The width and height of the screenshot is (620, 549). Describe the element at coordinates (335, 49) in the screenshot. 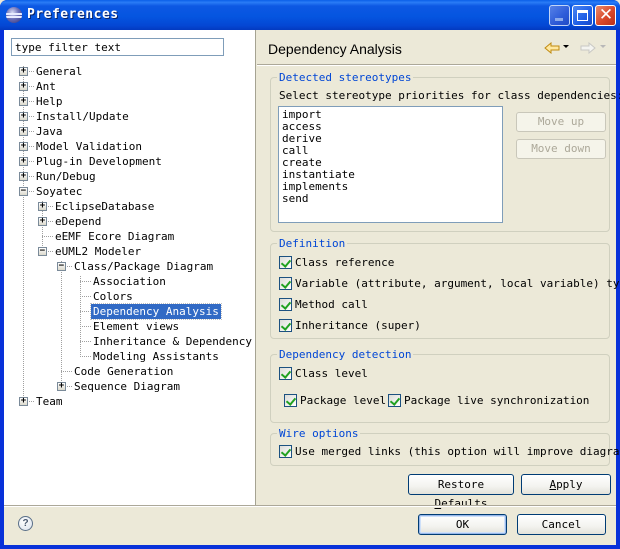

I see `page-title: Dependency Analysis` at that location.